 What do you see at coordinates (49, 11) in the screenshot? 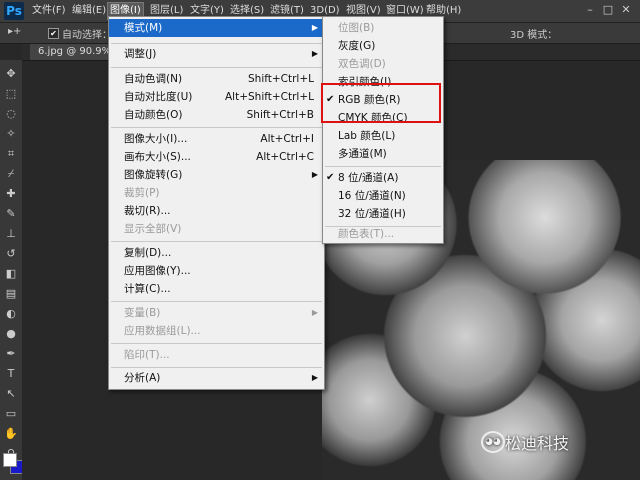
I see `menu-file: 文件(F)` at bounding box center [49, 11].